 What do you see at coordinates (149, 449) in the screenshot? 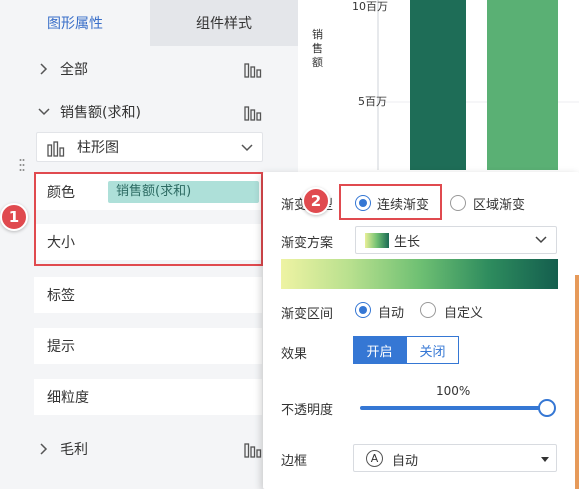
I see `tree-item-profit: 毛利` at bounding box center [149, 449].